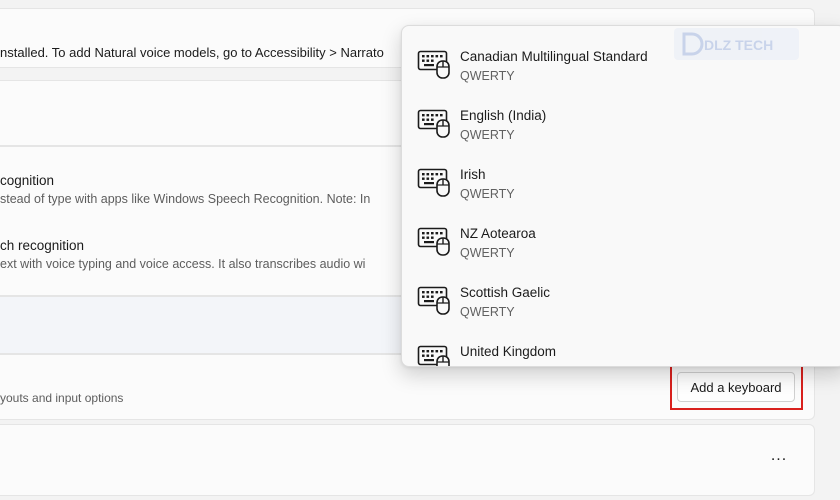  Describe the element at coordinates (62, 398) in the screenshot. I see `keyboards-desc: youts and input options` at that location.